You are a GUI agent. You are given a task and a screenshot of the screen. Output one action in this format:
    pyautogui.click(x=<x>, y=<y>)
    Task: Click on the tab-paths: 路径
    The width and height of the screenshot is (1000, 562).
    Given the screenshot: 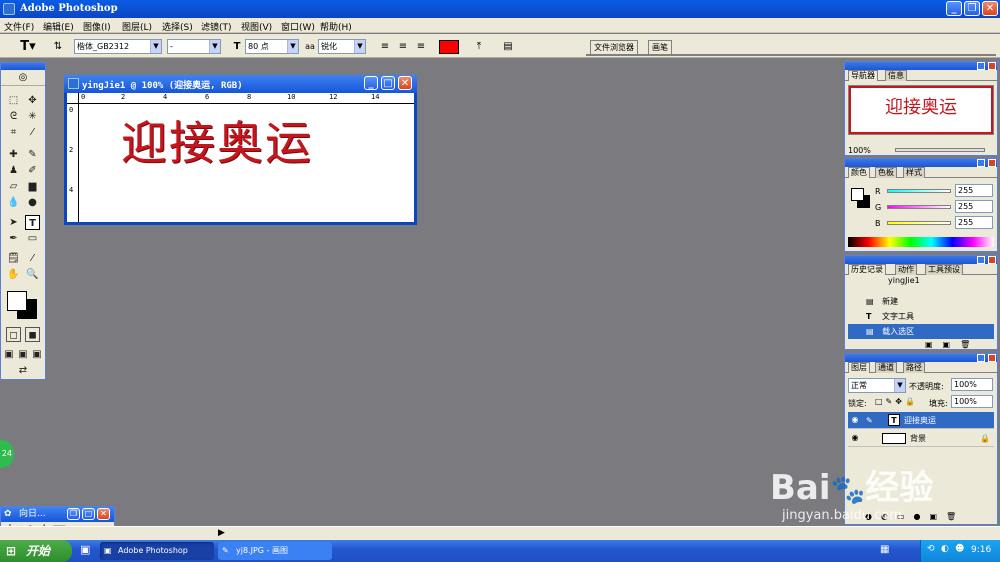 What is the action you would take?
    pyautogui.click(x=914, y=367)
    